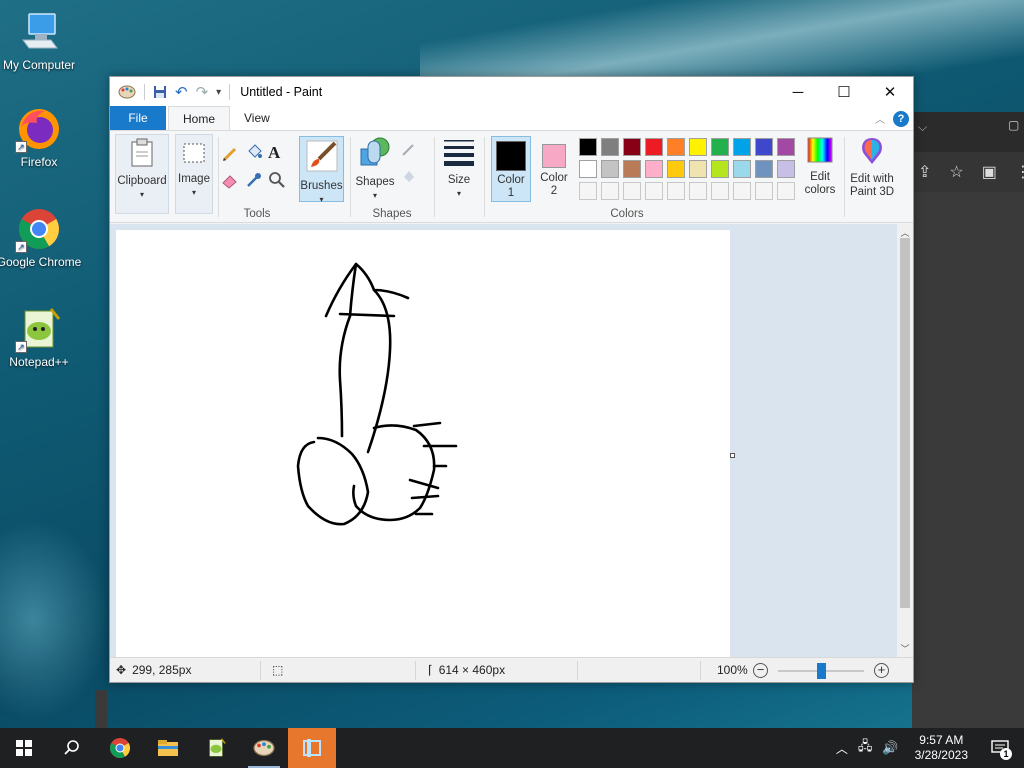 The image size is (1024, 768). Describe the element at coordinates (989, 172) in the screenshot. I see `sidebar-icon: ▣` at that location.